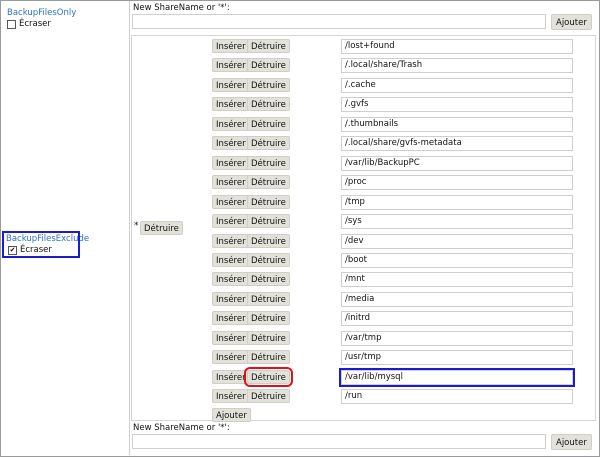 The image size is (600, 457). Describe the element at coordinates (457, 163) in the screenshot. I see `exclude-path-input: /var/lib/BackupPC` at that location.